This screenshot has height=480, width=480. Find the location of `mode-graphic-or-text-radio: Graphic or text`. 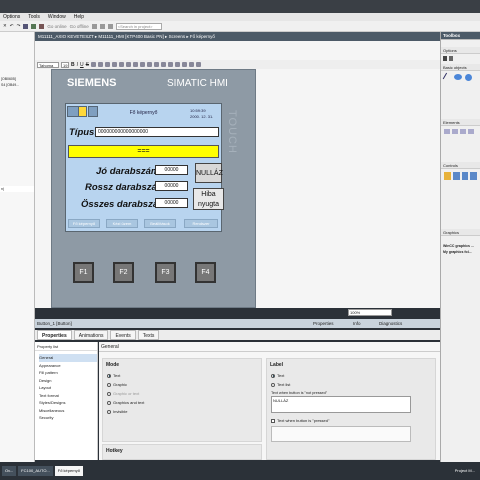

mode-graphic-or-text-radio: Graphic or text is located at coordinates (184, 393).